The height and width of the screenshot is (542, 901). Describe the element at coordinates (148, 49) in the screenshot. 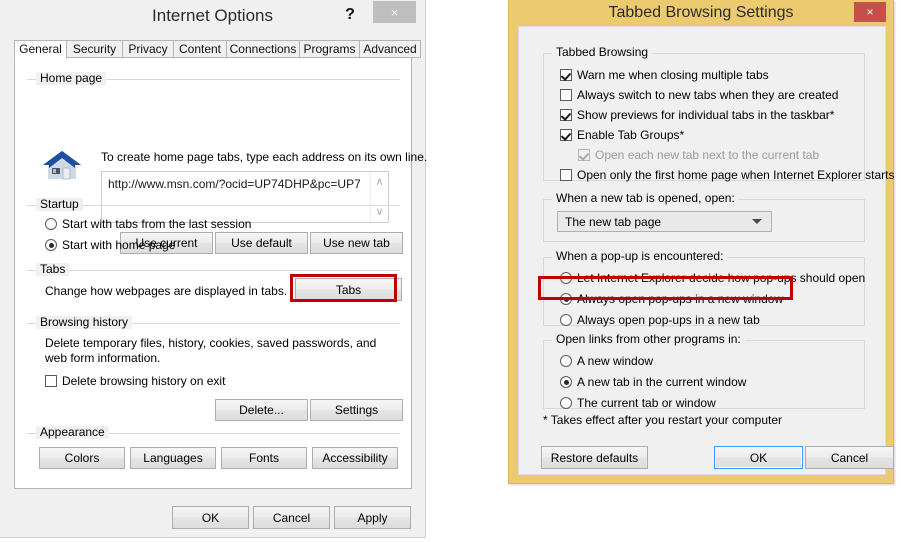

I see `tab-privacy: Privacy` at that location.